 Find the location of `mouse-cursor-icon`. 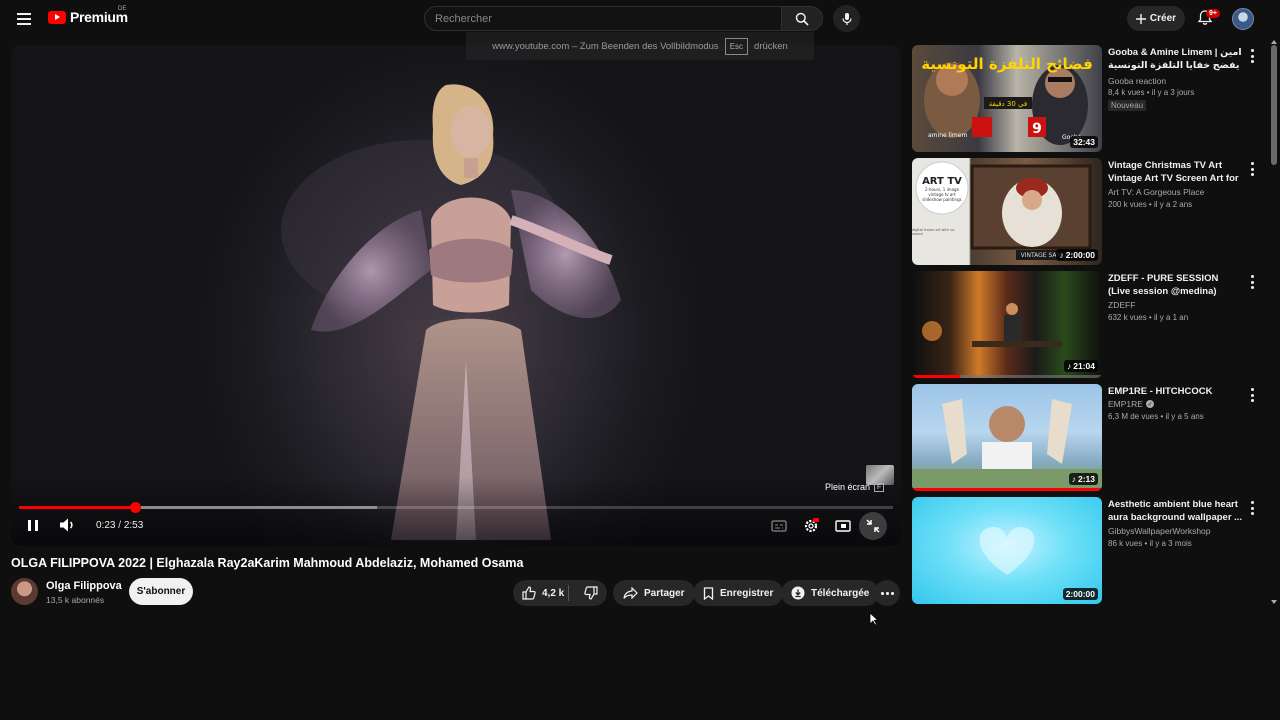

mouse-cursor-icon is located at coordinates (874, 619).